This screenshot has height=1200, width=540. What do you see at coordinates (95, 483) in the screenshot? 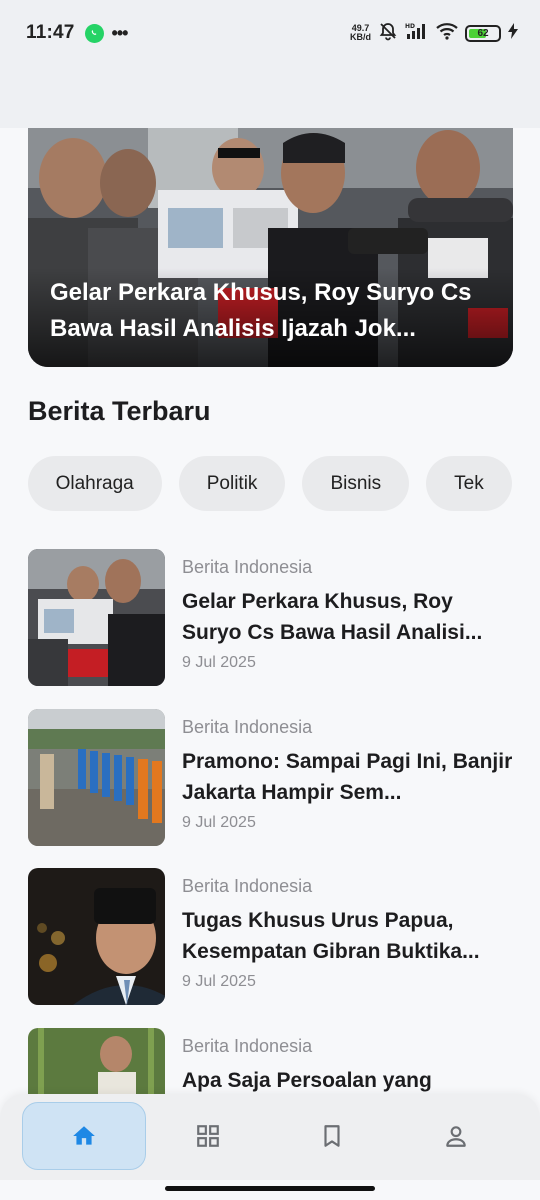
I see `category-chip-olahraga: Olahraga` at bounding box center [95, 483].